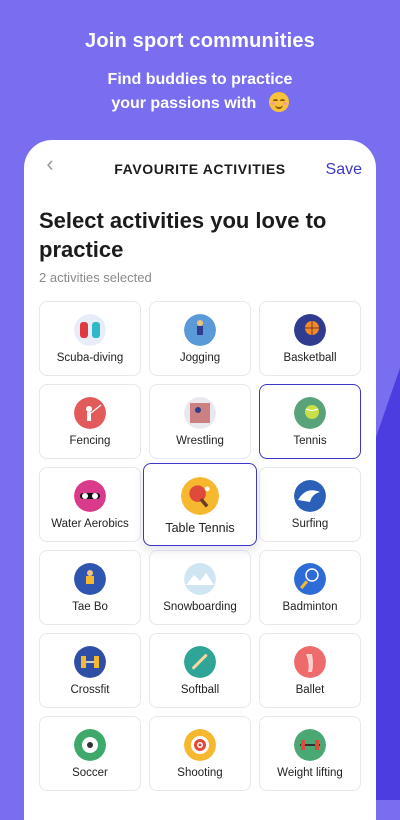  Describe the element at coordinates (200, 579) in the screenshot. I see `snowboarding-icon` at that location.